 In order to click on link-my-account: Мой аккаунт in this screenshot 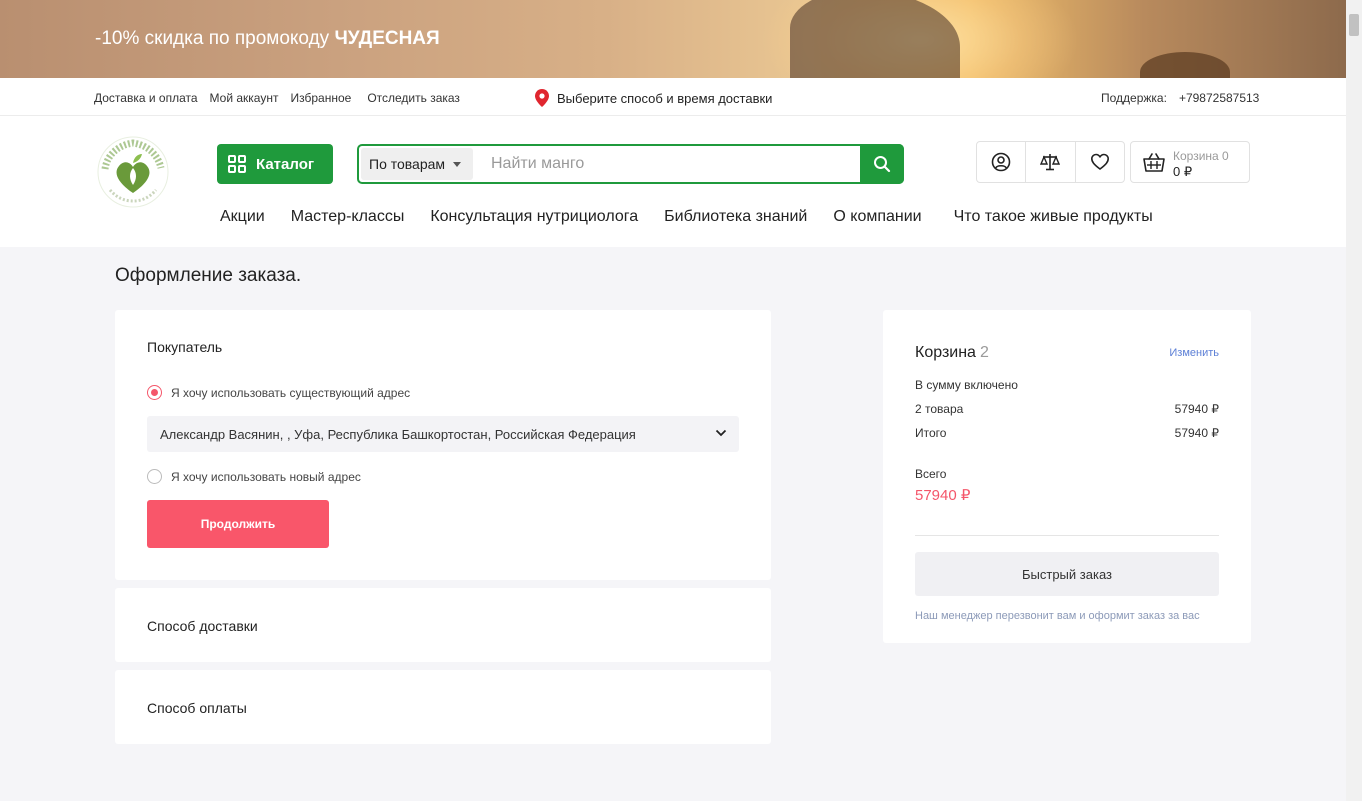, I will do `click(244, 98)`.